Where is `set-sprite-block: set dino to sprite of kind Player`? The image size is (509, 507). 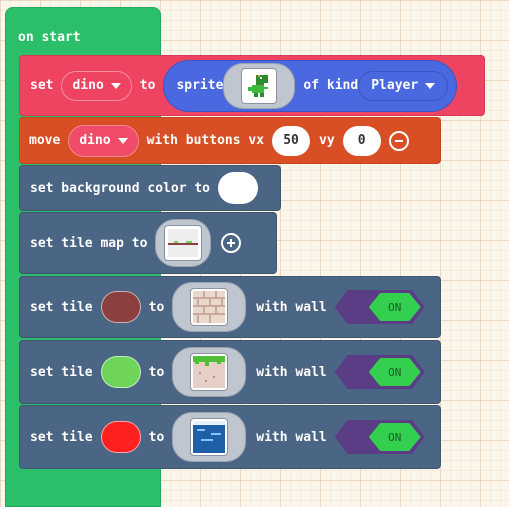
set-sprite-block: set dino to sprite of kind Player is located at coordinates (252, 85).